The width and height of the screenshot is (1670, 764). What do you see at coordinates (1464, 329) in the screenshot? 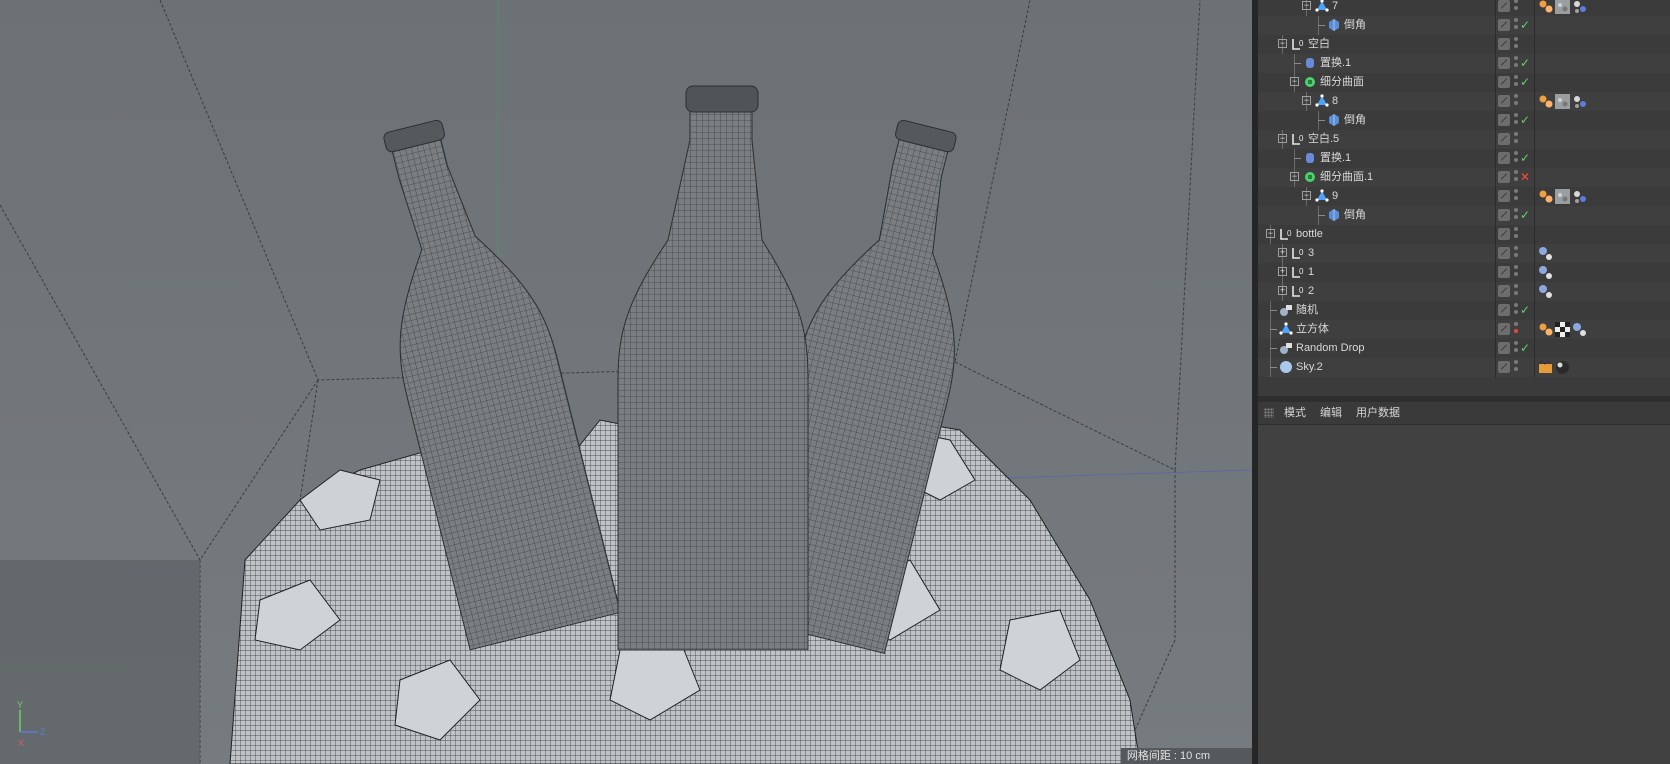
I see `object-row: 立方体` at bounding box center [1464, 329].